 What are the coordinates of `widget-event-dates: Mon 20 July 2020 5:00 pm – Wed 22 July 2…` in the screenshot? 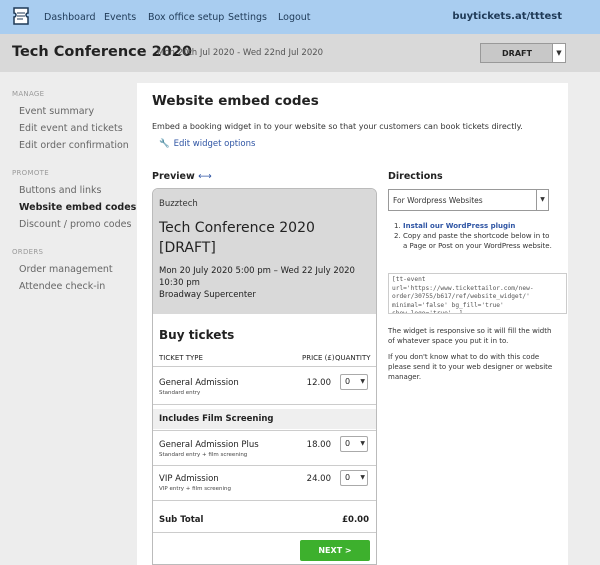 It's located at (257, 277).